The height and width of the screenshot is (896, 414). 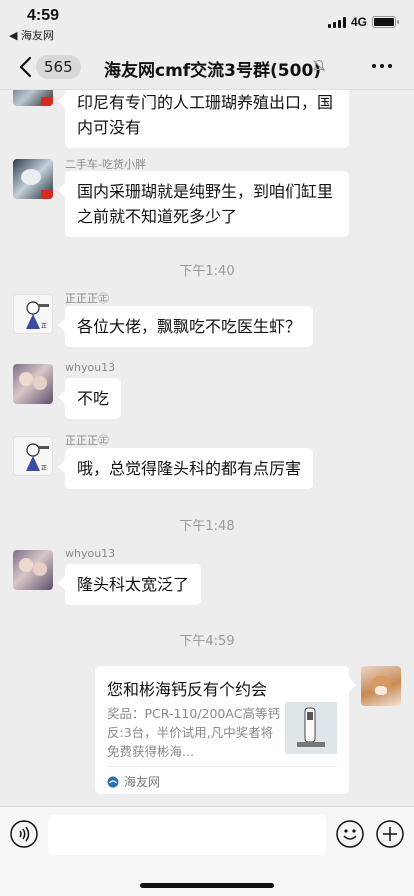 I want to click on card-divider, so click(x=222, y=766).